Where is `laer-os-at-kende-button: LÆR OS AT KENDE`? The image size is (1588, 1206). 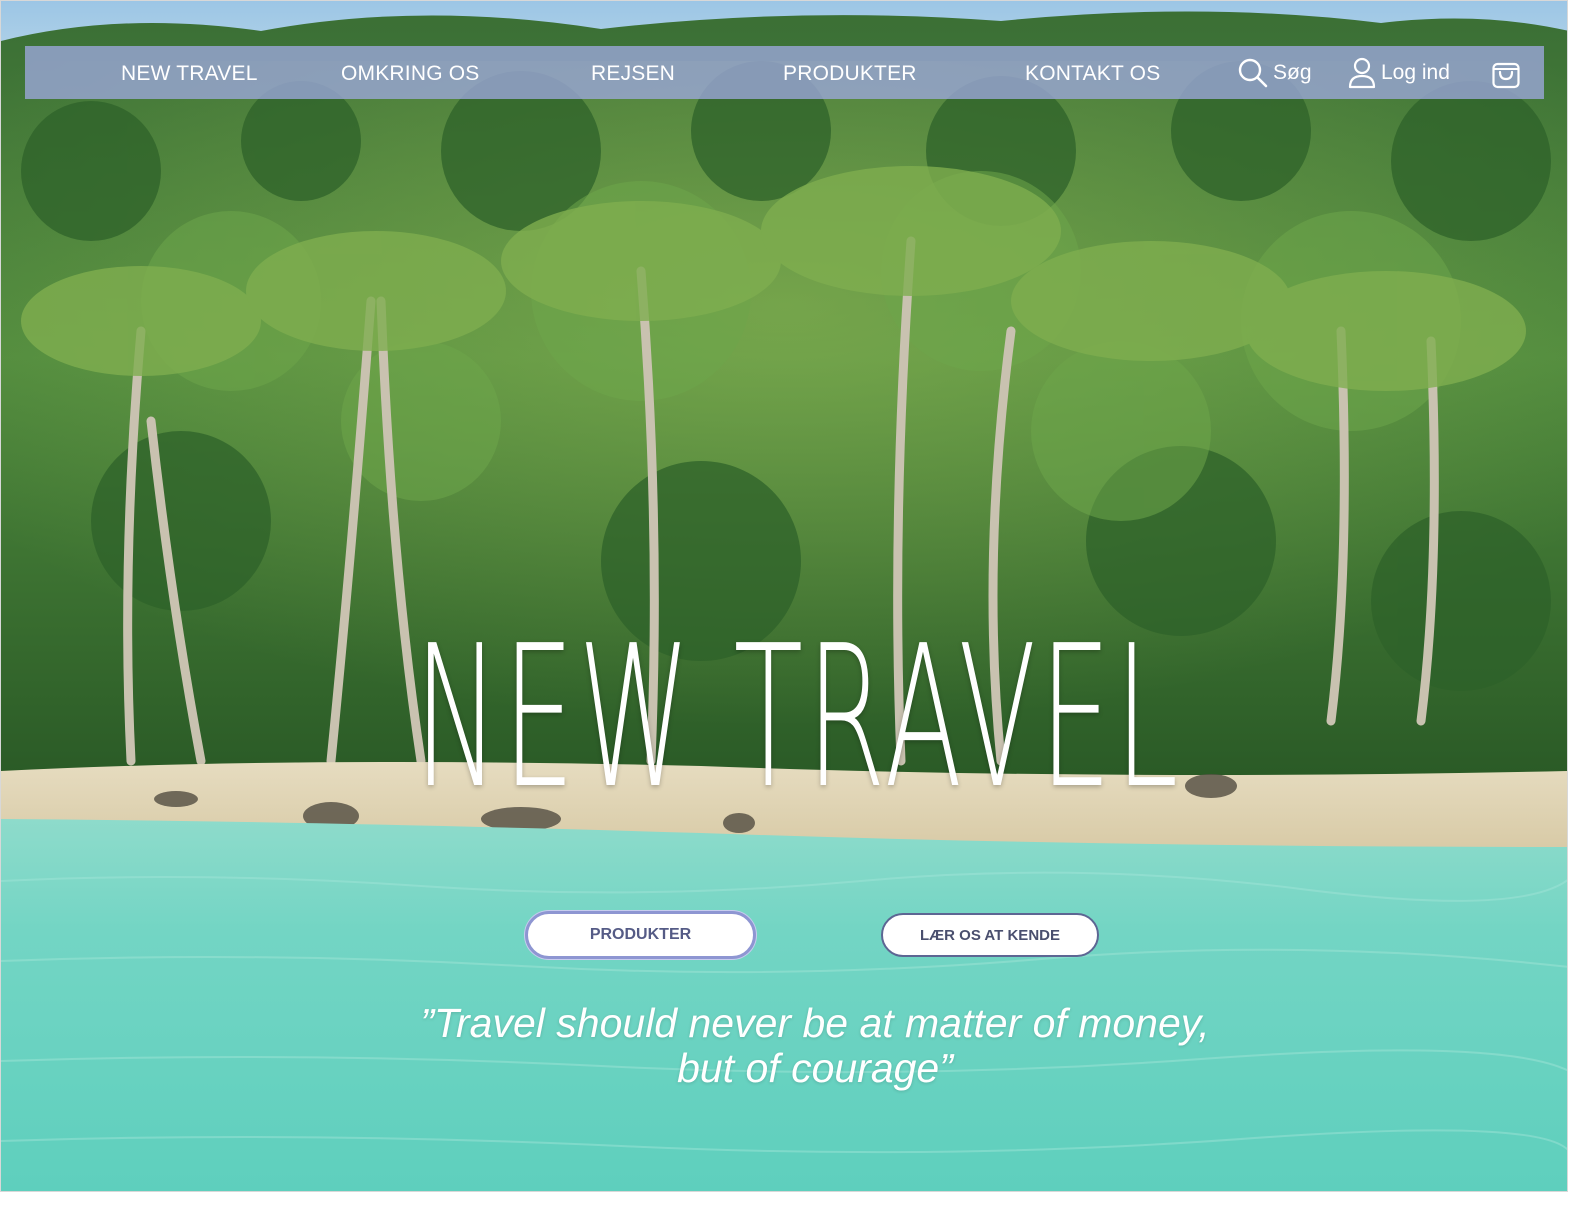 laer-os-at-kende-button: LÆR OS AT KENDE is located at coordinates (990, 935).